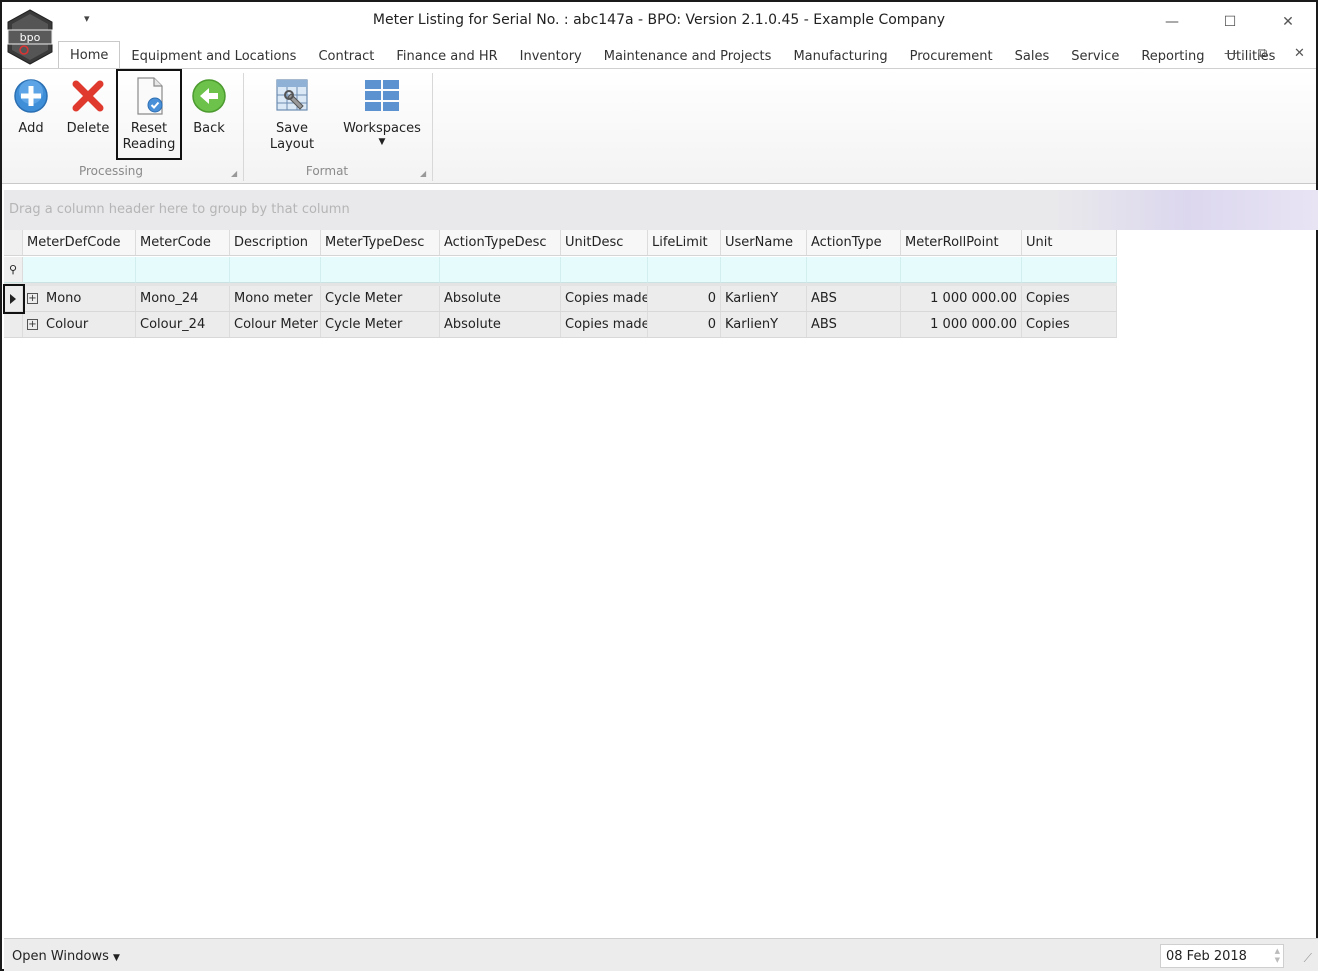 The height and width of the screenshot is (971, 1318). What do you see at coordinates (88, 128) in the screenshot?
I see `delete-label: Delete` at bounding box center [88, 128].